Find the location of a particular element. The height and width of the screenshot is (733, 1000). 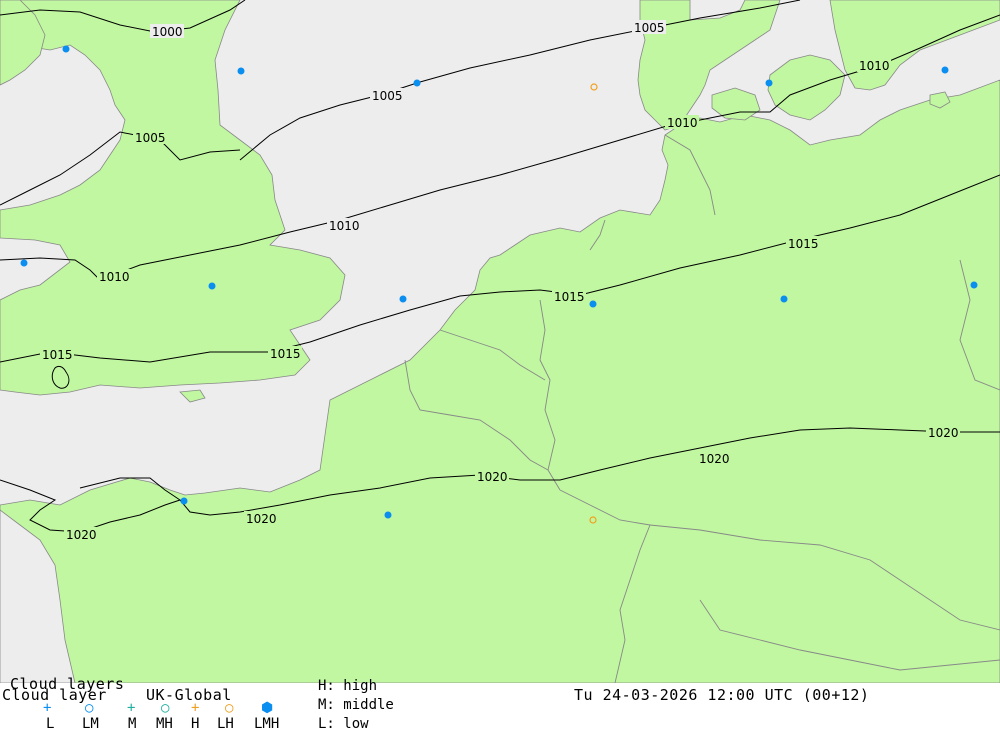

legend-label-lmh: LMH is located at coordinates (267, 724).